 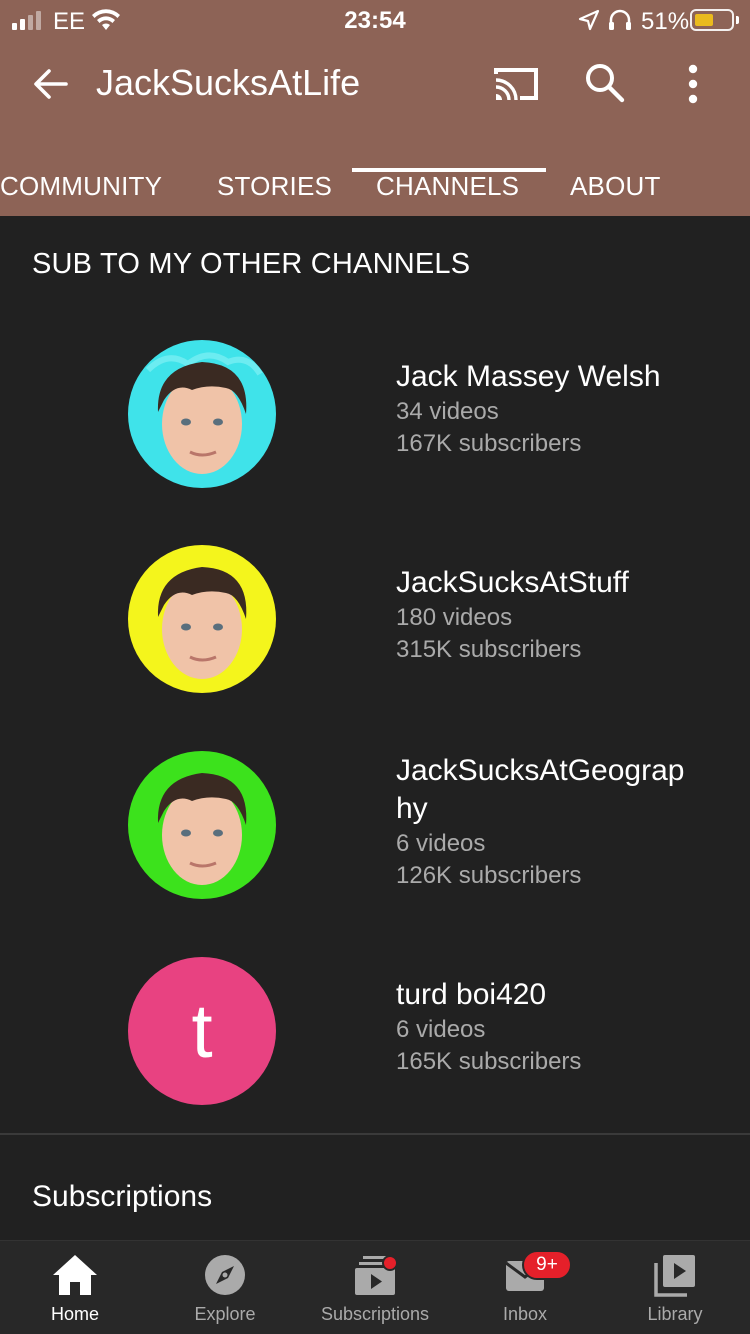 I want to click on nav-subscriptions: Subscriptions, so click(x=375, y=1287).